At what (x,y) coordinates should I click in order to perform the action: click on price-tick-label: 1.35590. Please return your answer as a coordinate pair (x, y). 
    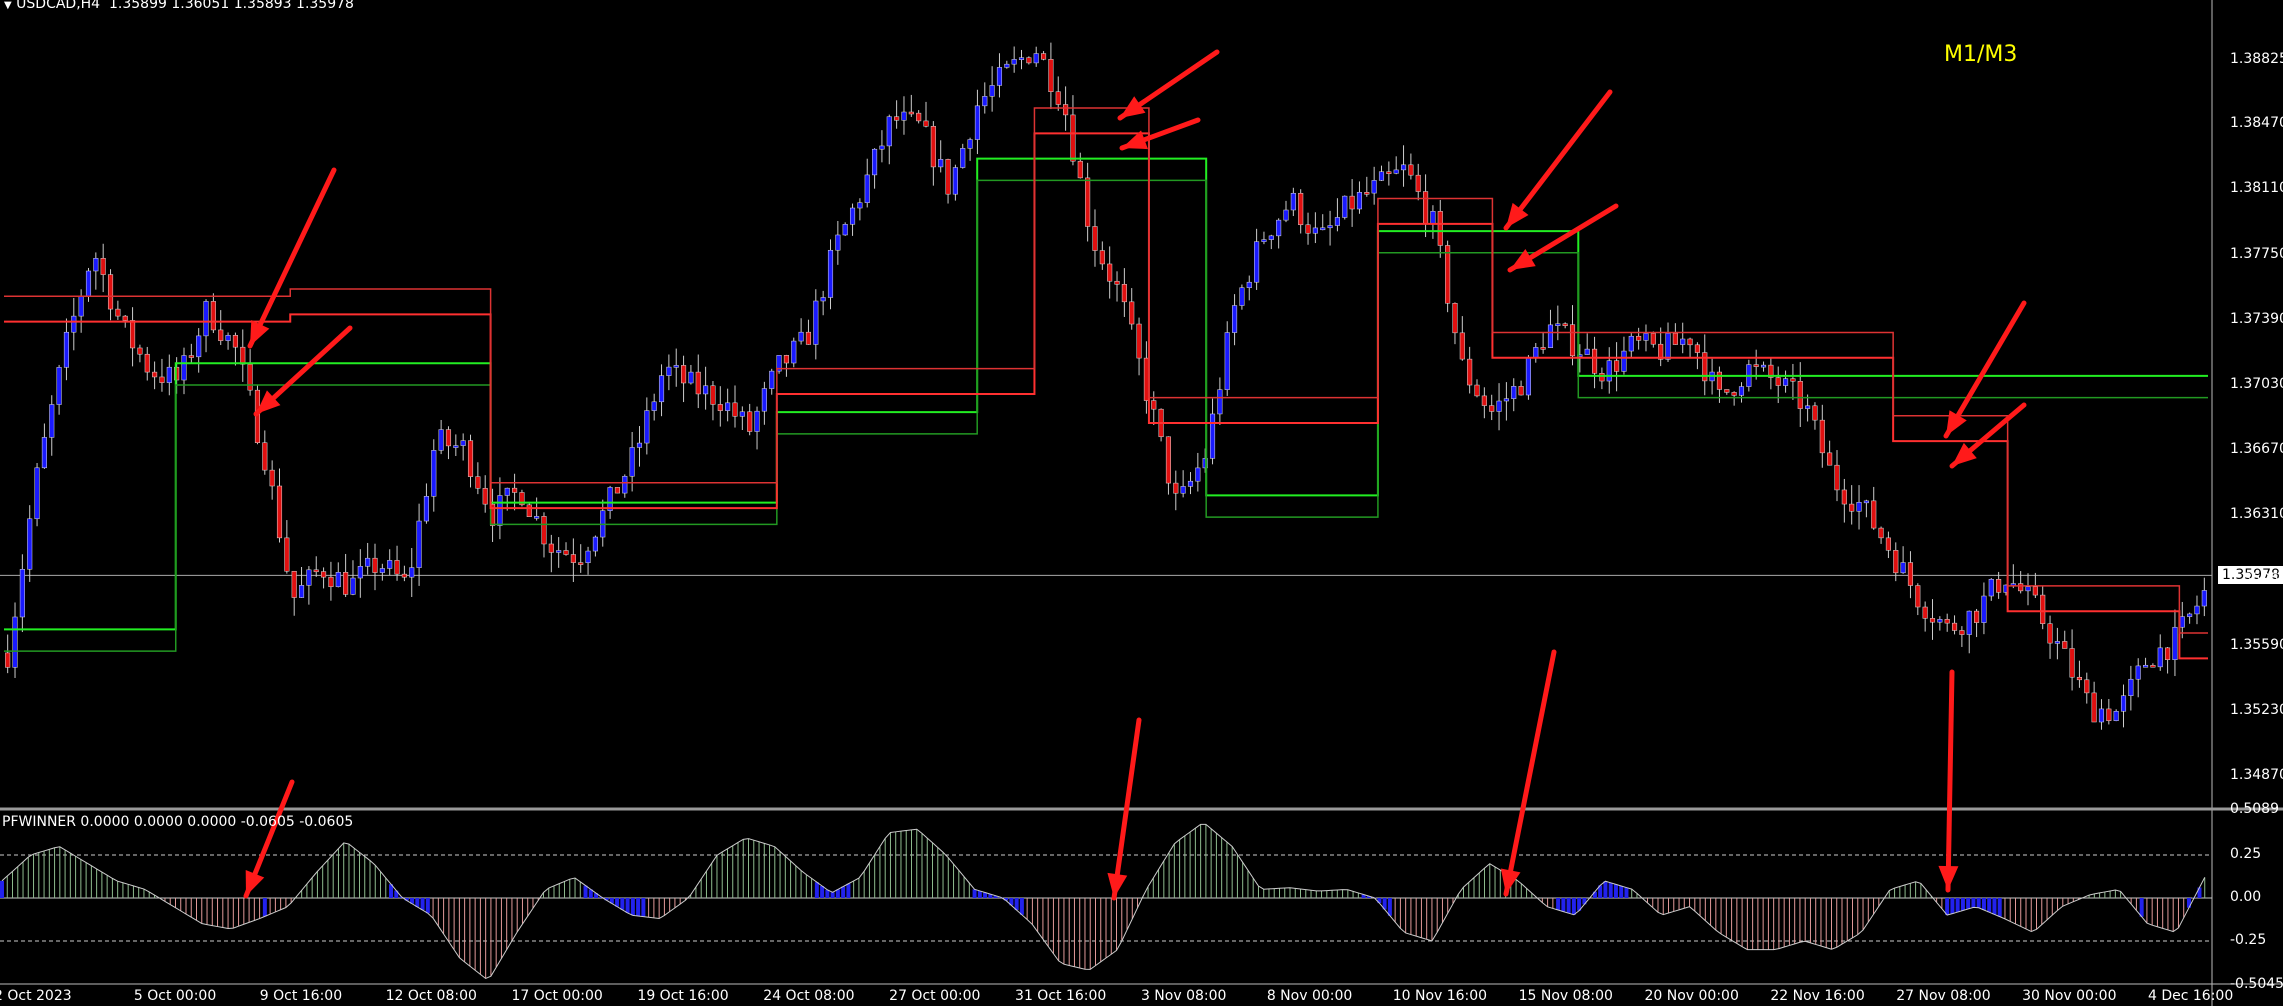
    Looking at the image, I should click on (2256, 644).